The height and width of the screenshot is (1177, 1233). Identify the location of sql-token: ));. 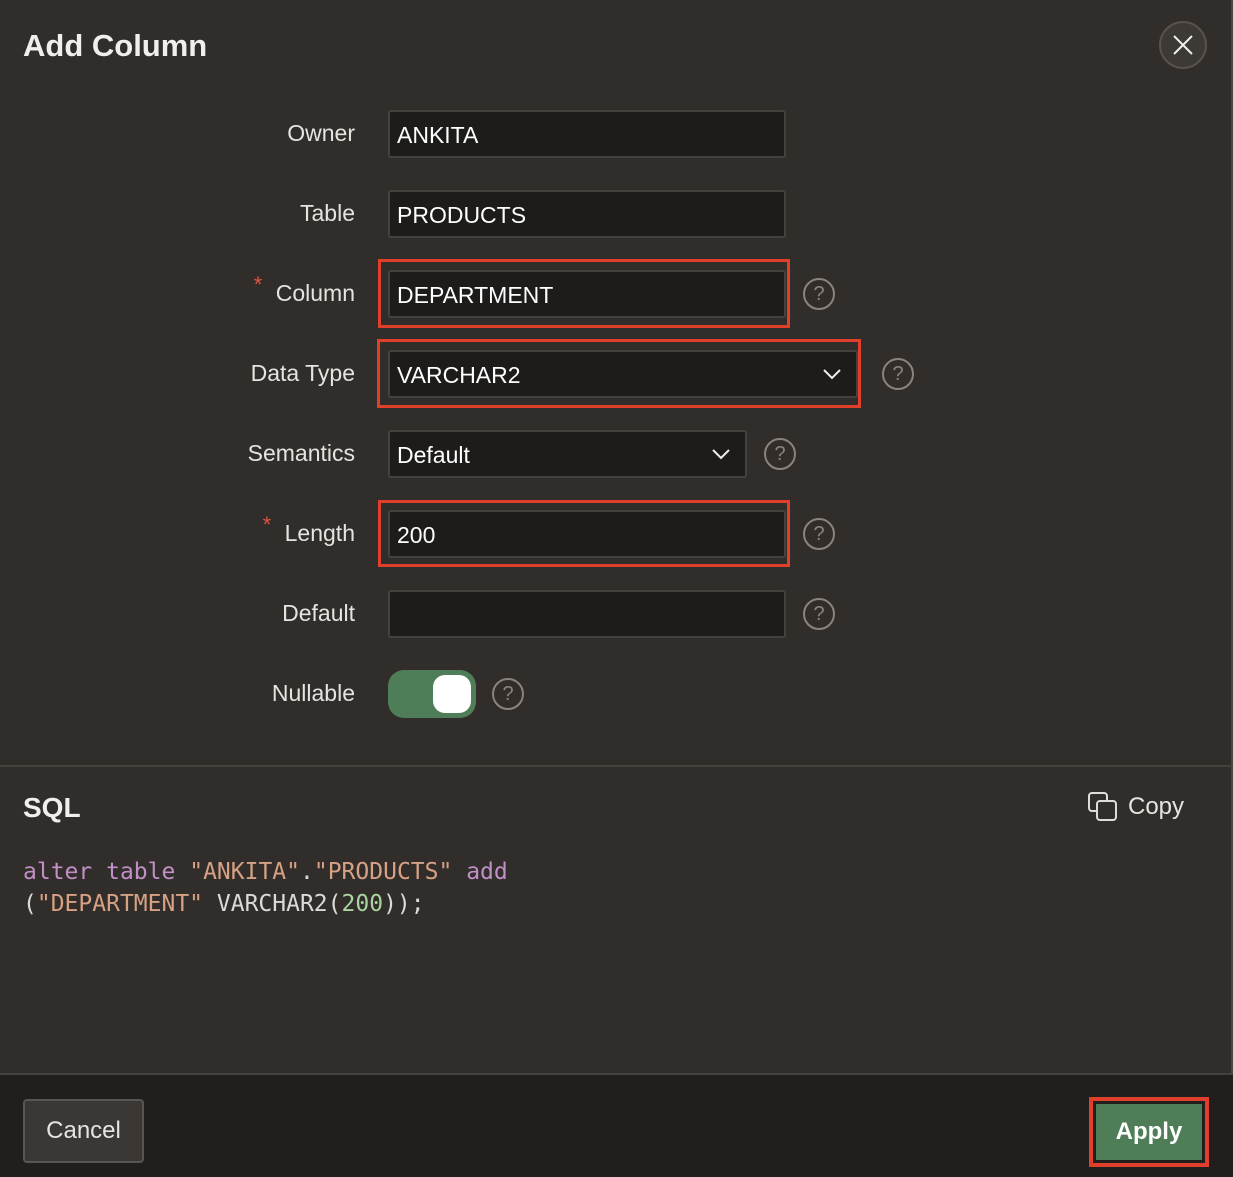
(404, 904).